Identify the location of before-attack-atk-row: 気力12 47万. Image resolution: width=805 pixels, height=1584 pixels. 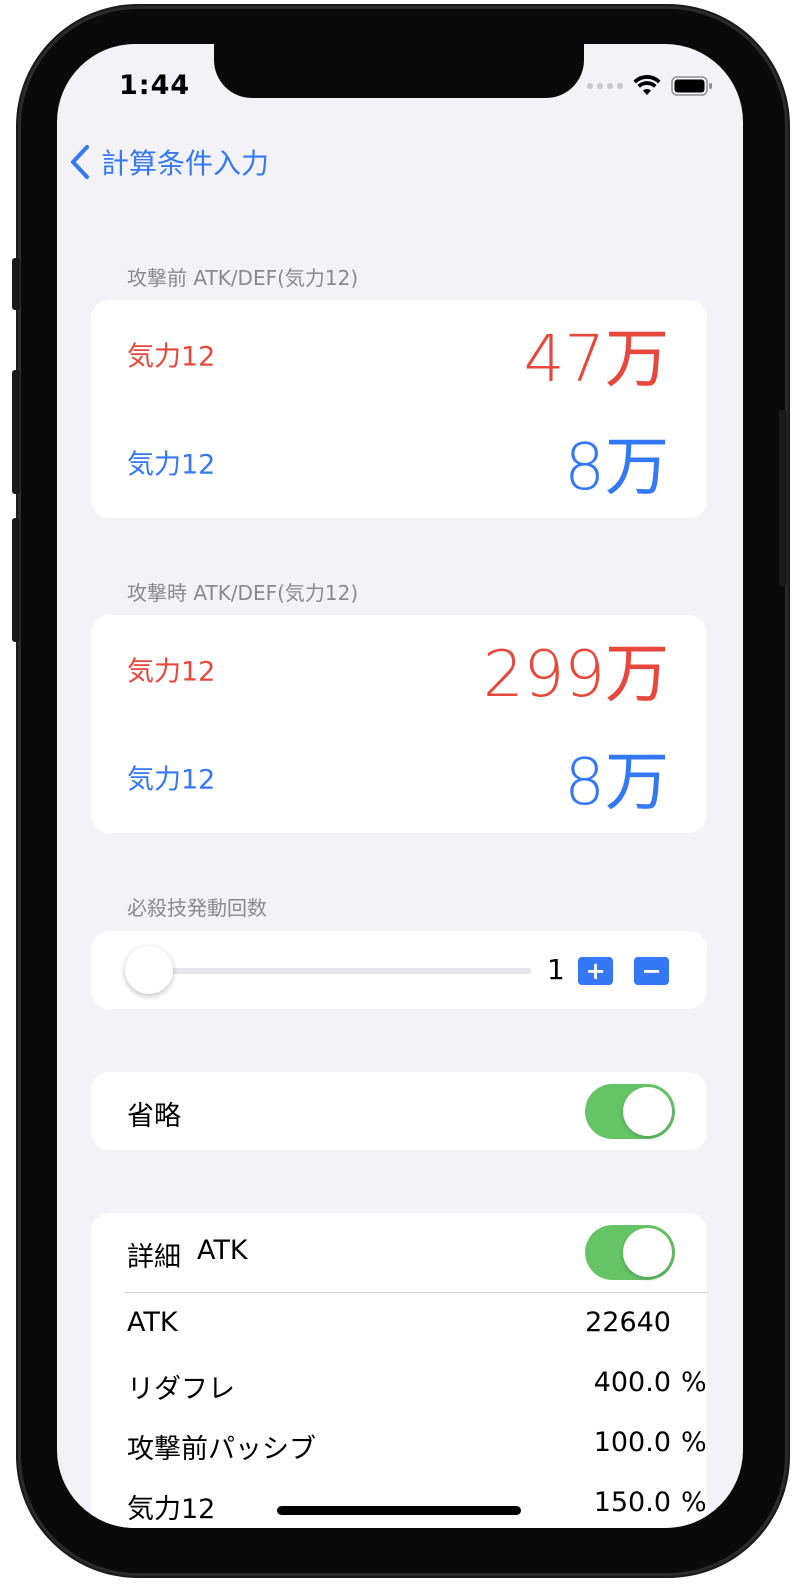
(399, 354).